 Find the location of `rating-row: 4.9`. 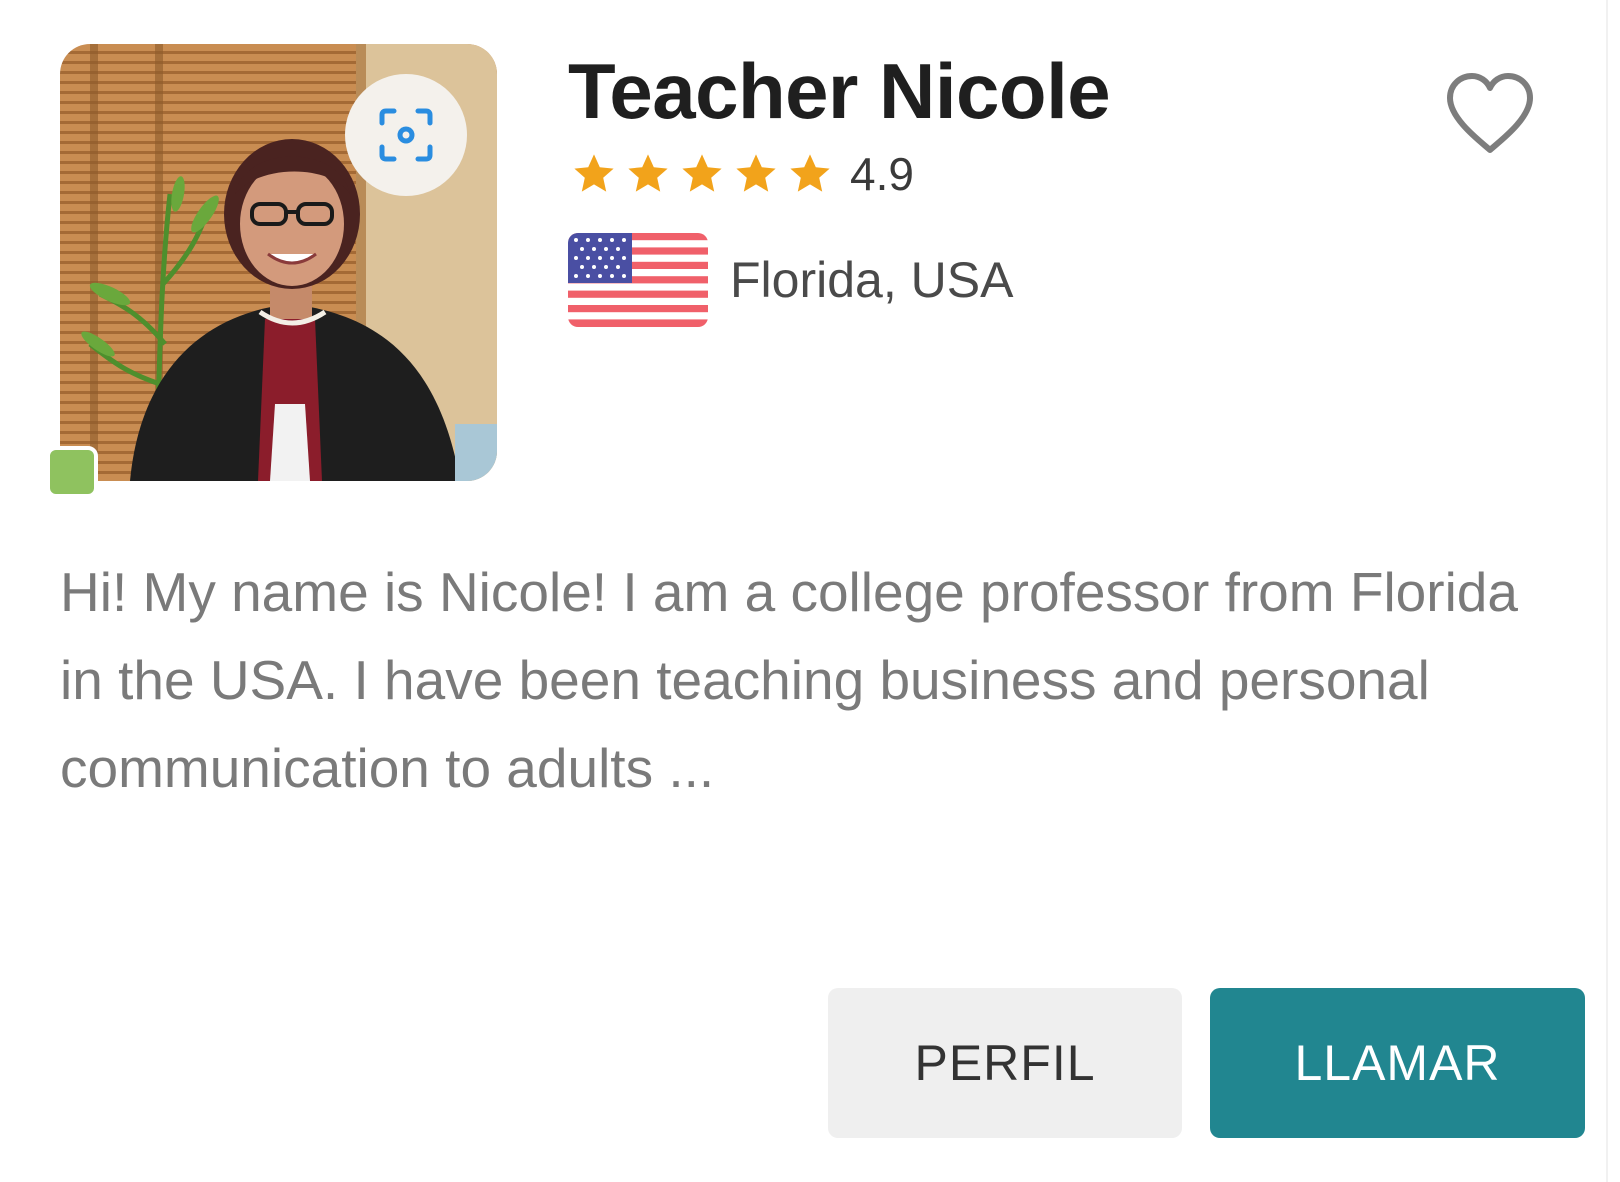

rating-row: 4.9 is located at coordinates (742, 174).